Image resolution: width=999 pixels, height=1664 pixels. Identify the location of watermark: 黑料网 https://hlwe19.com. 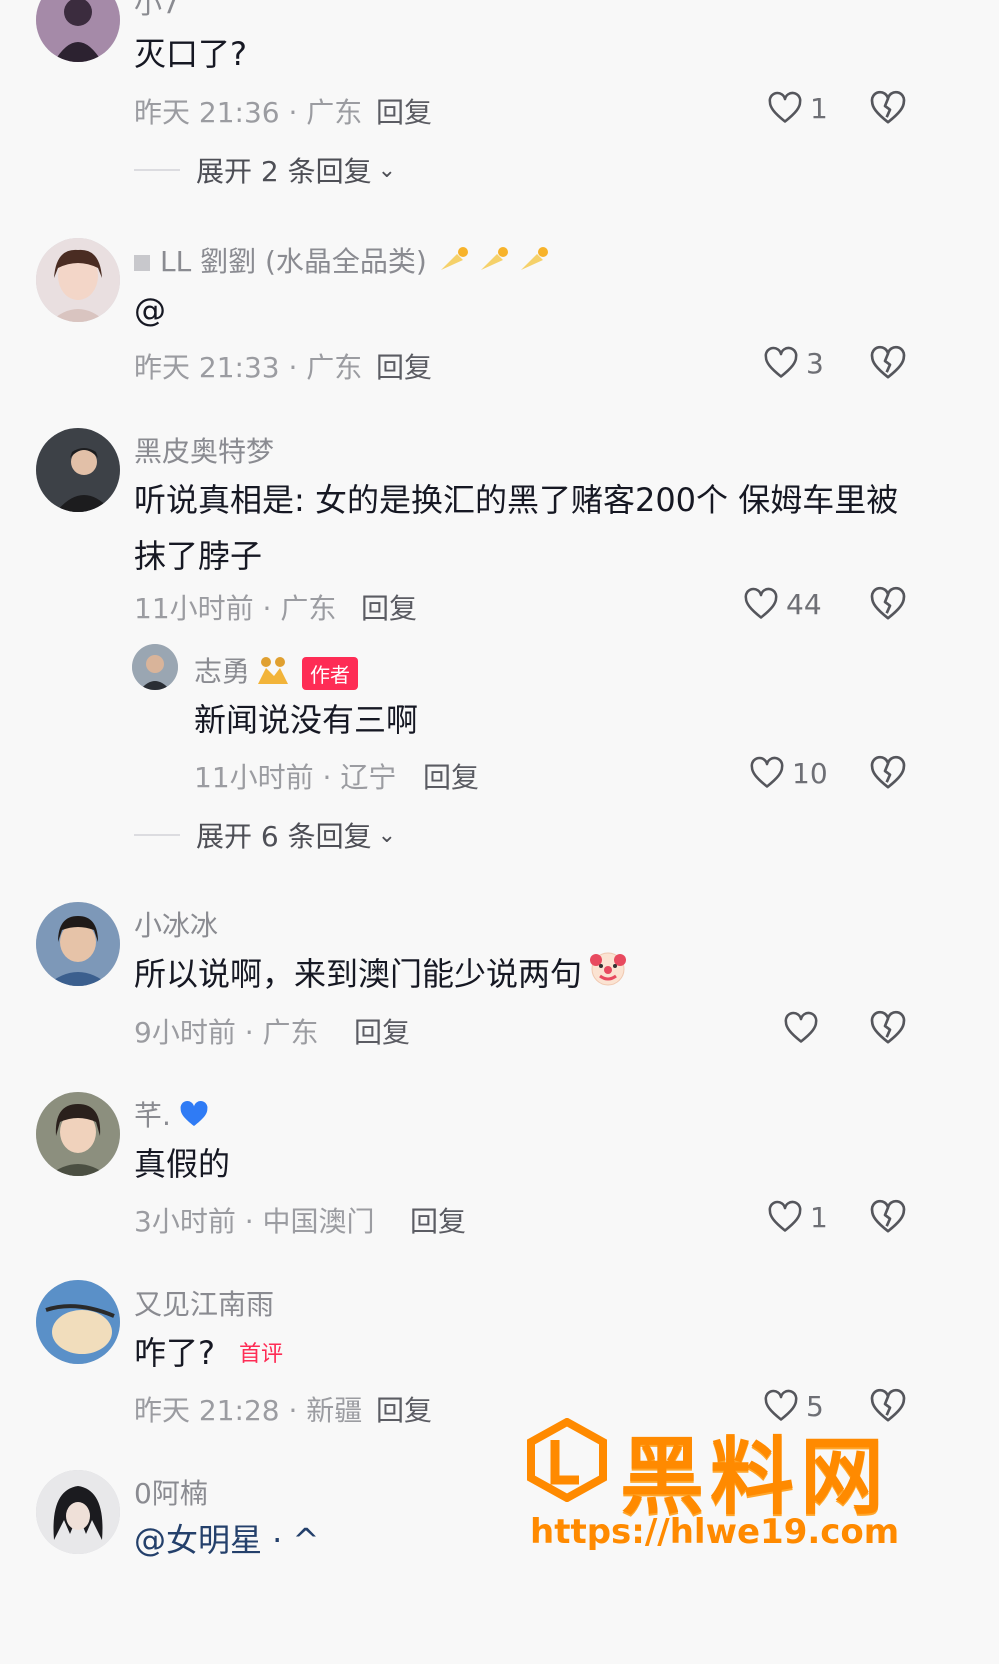
(735, 1485).